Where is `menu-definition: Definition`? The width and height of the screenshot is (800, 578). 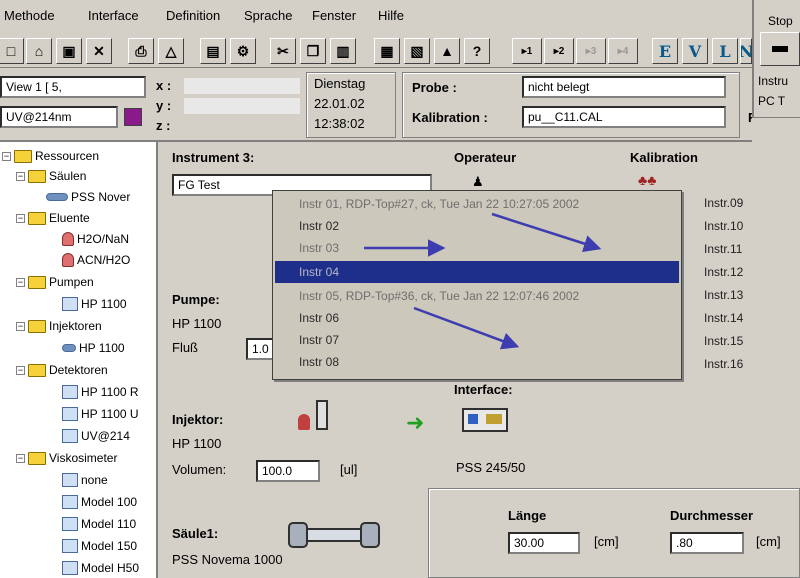 menu-definition: Definition is located at coordinates (193, 15).